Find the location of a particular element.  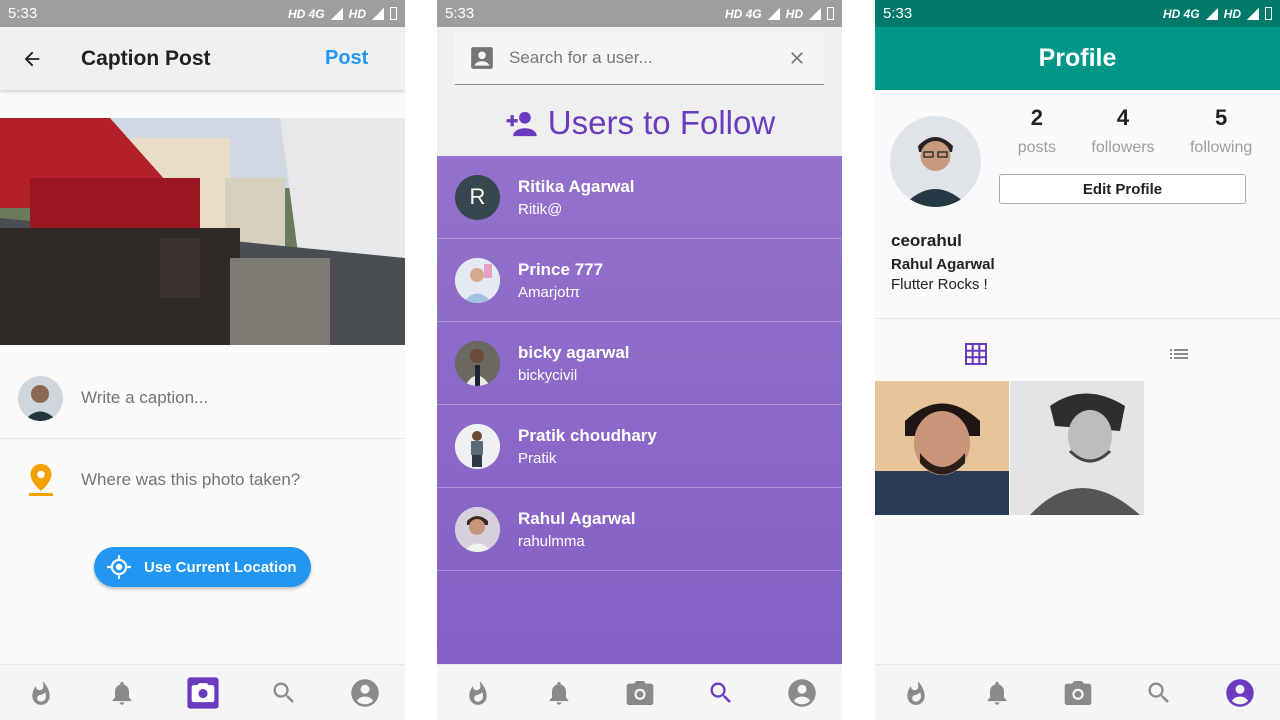

clear-button is located at coordinates (797, 58).